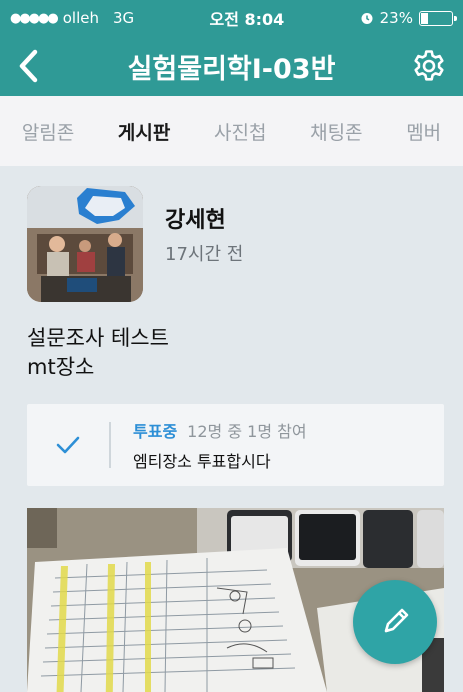  I want to click on battery-icon, so click(437, 18).